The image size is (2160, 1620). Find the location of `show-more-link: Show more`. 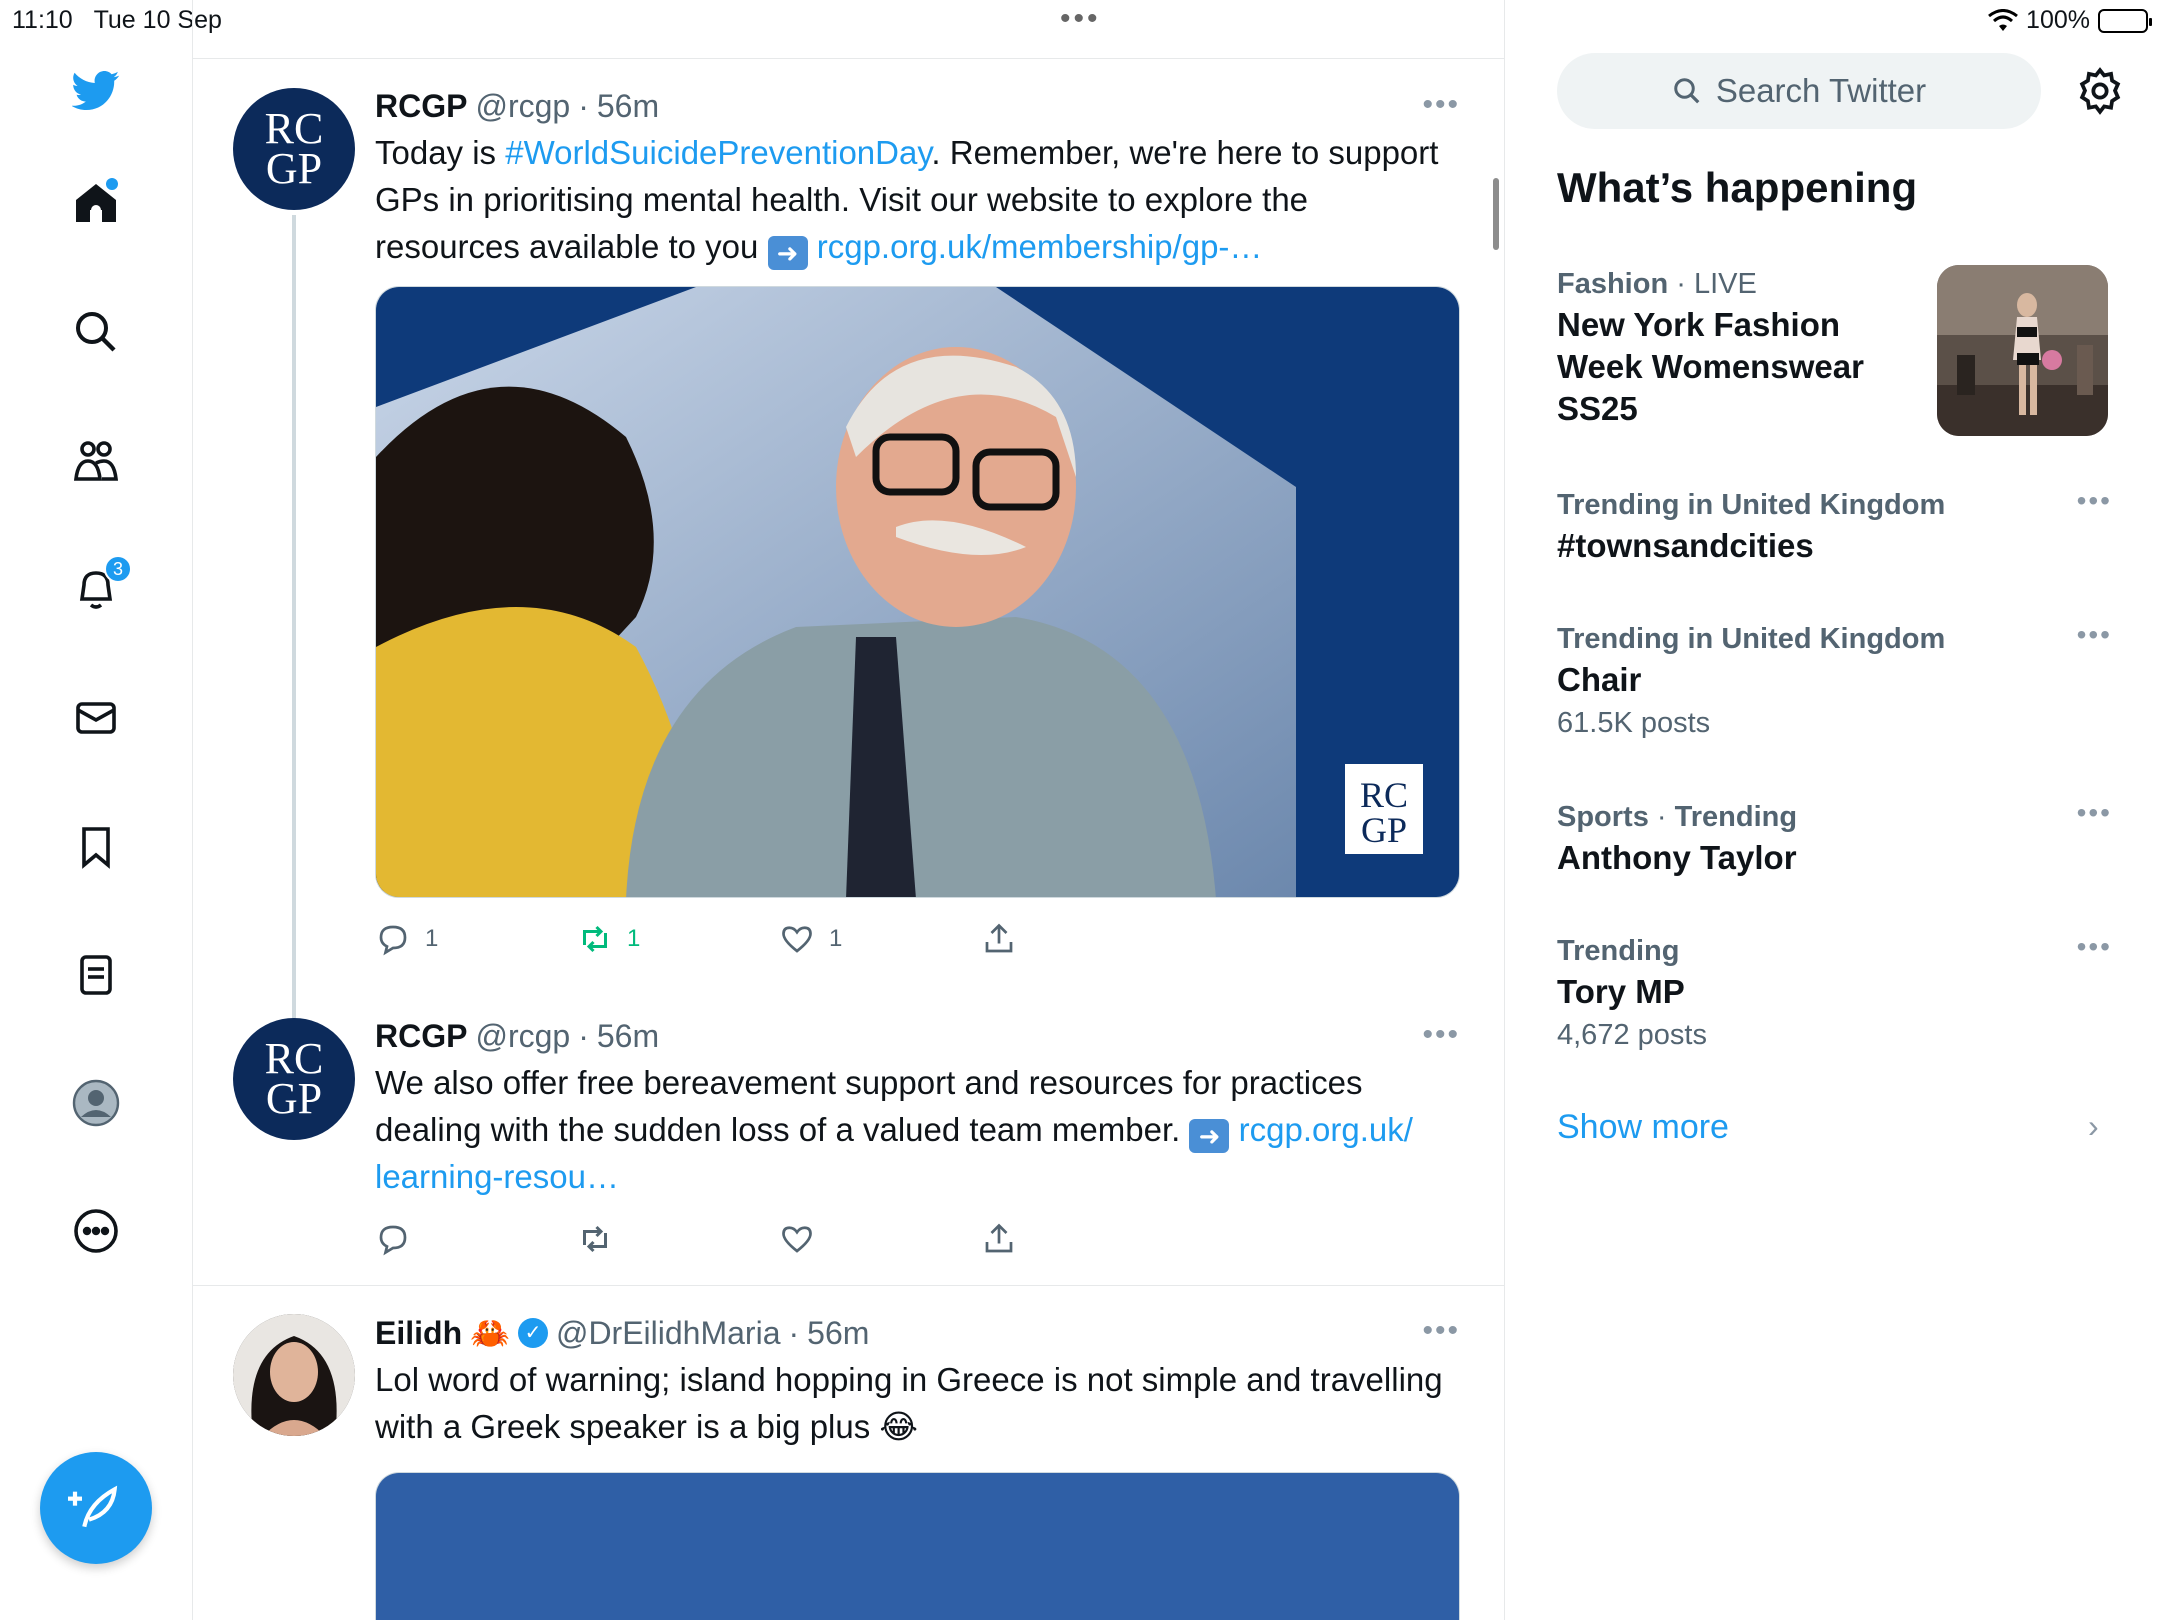

show-more-link: Show more is located at coordinates (1643, 1127).